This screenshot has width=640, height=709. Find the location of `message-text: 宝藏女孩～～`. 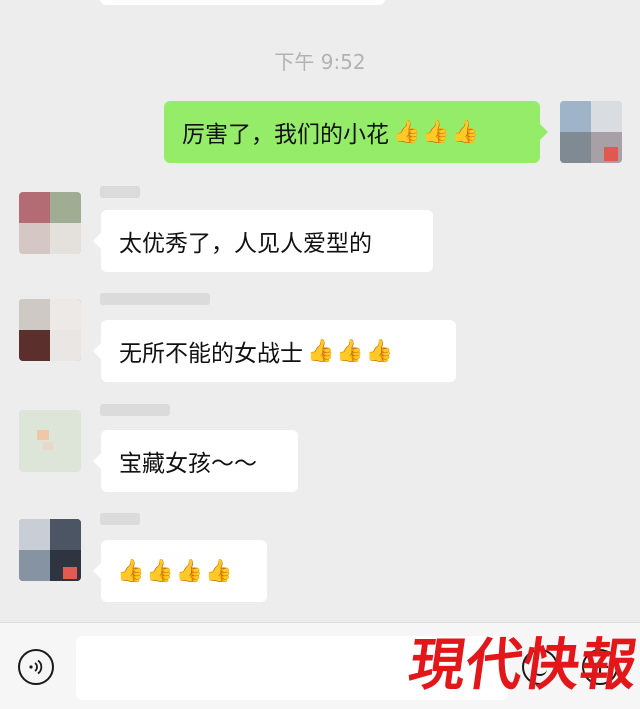

message-text: 宝藏女孩～～ is located at coordinates (188, 464).